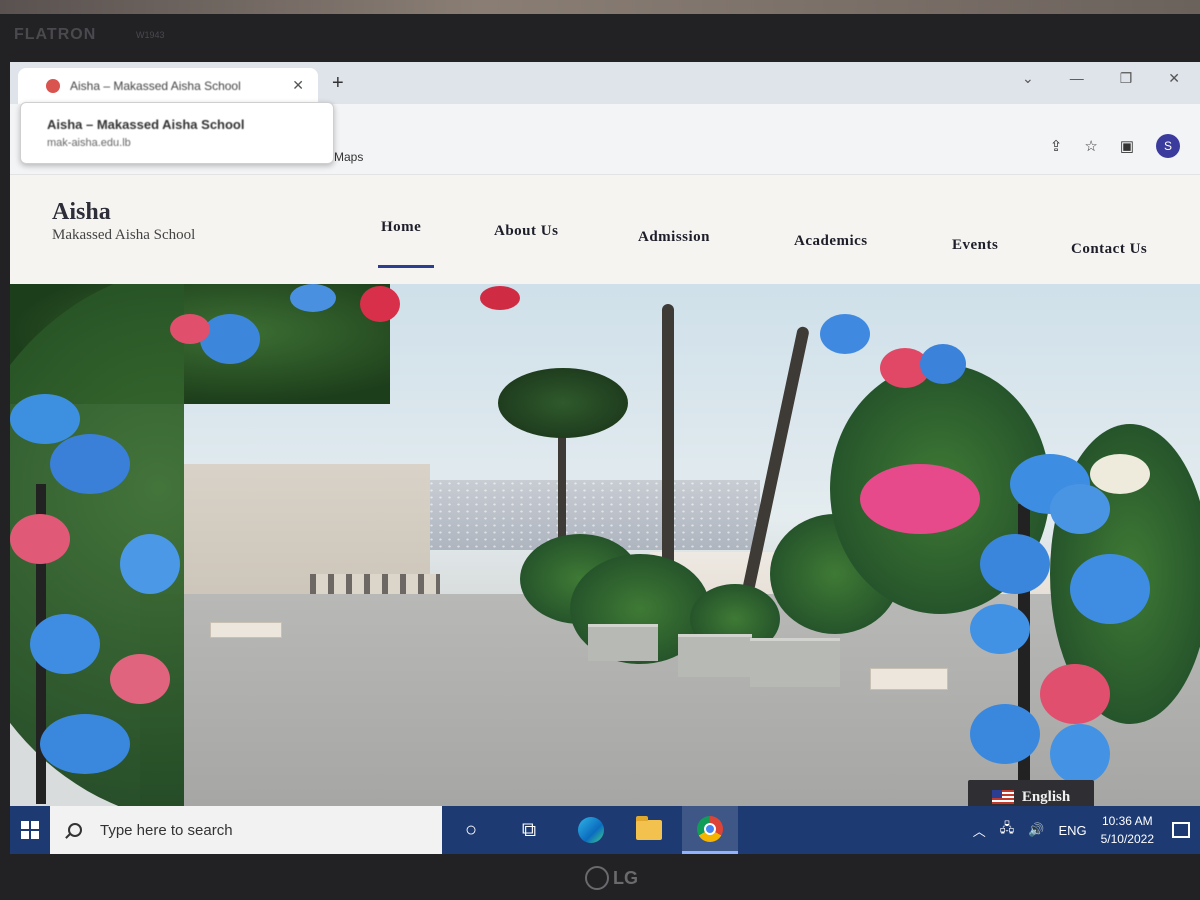  Describe the element at coordinates (1127, 839) in the screenshot. I see `clock-date: 5/10/2022` at that location.